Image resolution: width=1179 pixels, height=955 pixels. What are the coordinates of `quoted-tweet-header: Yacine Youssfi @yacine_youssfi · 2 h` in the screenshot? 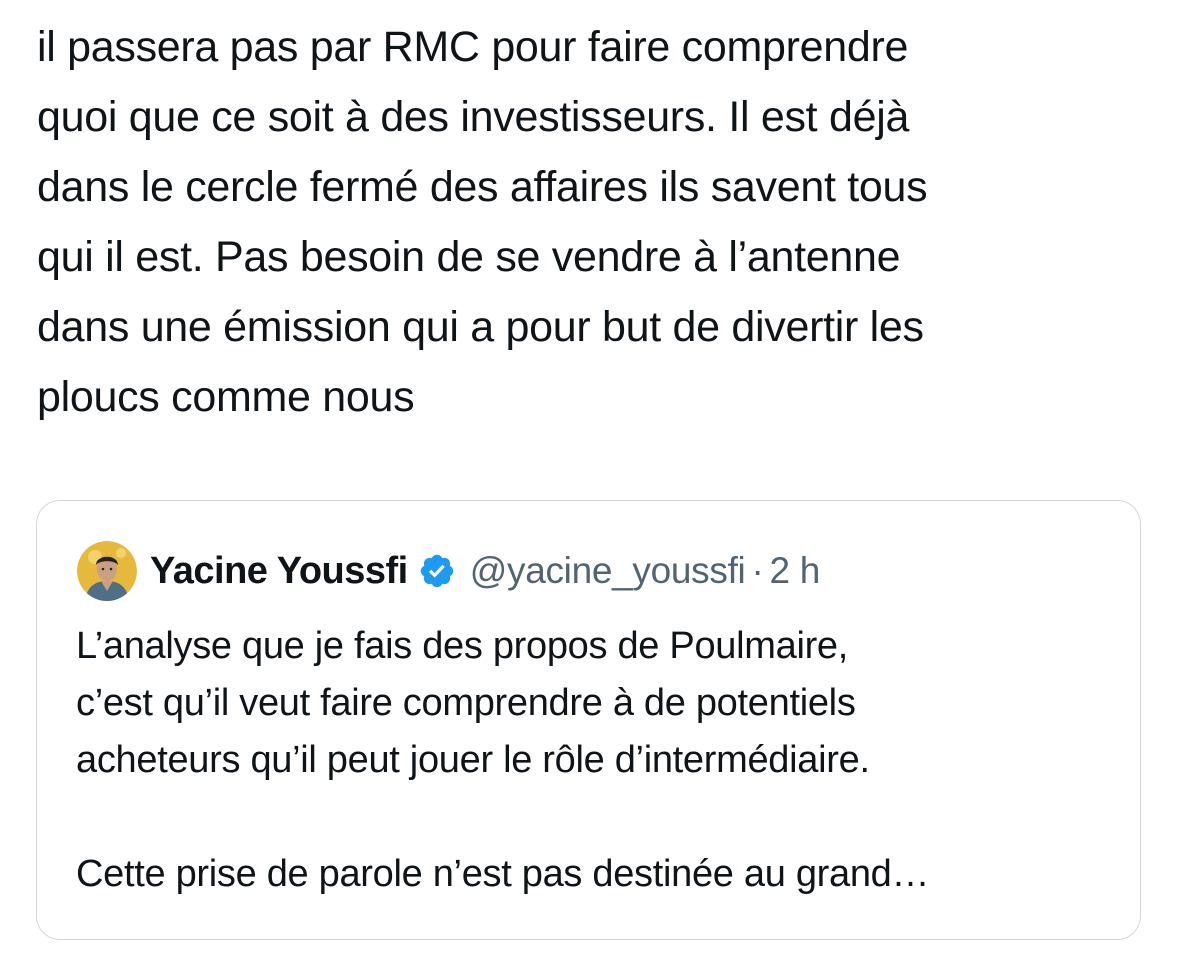 It's located at (448, 571).